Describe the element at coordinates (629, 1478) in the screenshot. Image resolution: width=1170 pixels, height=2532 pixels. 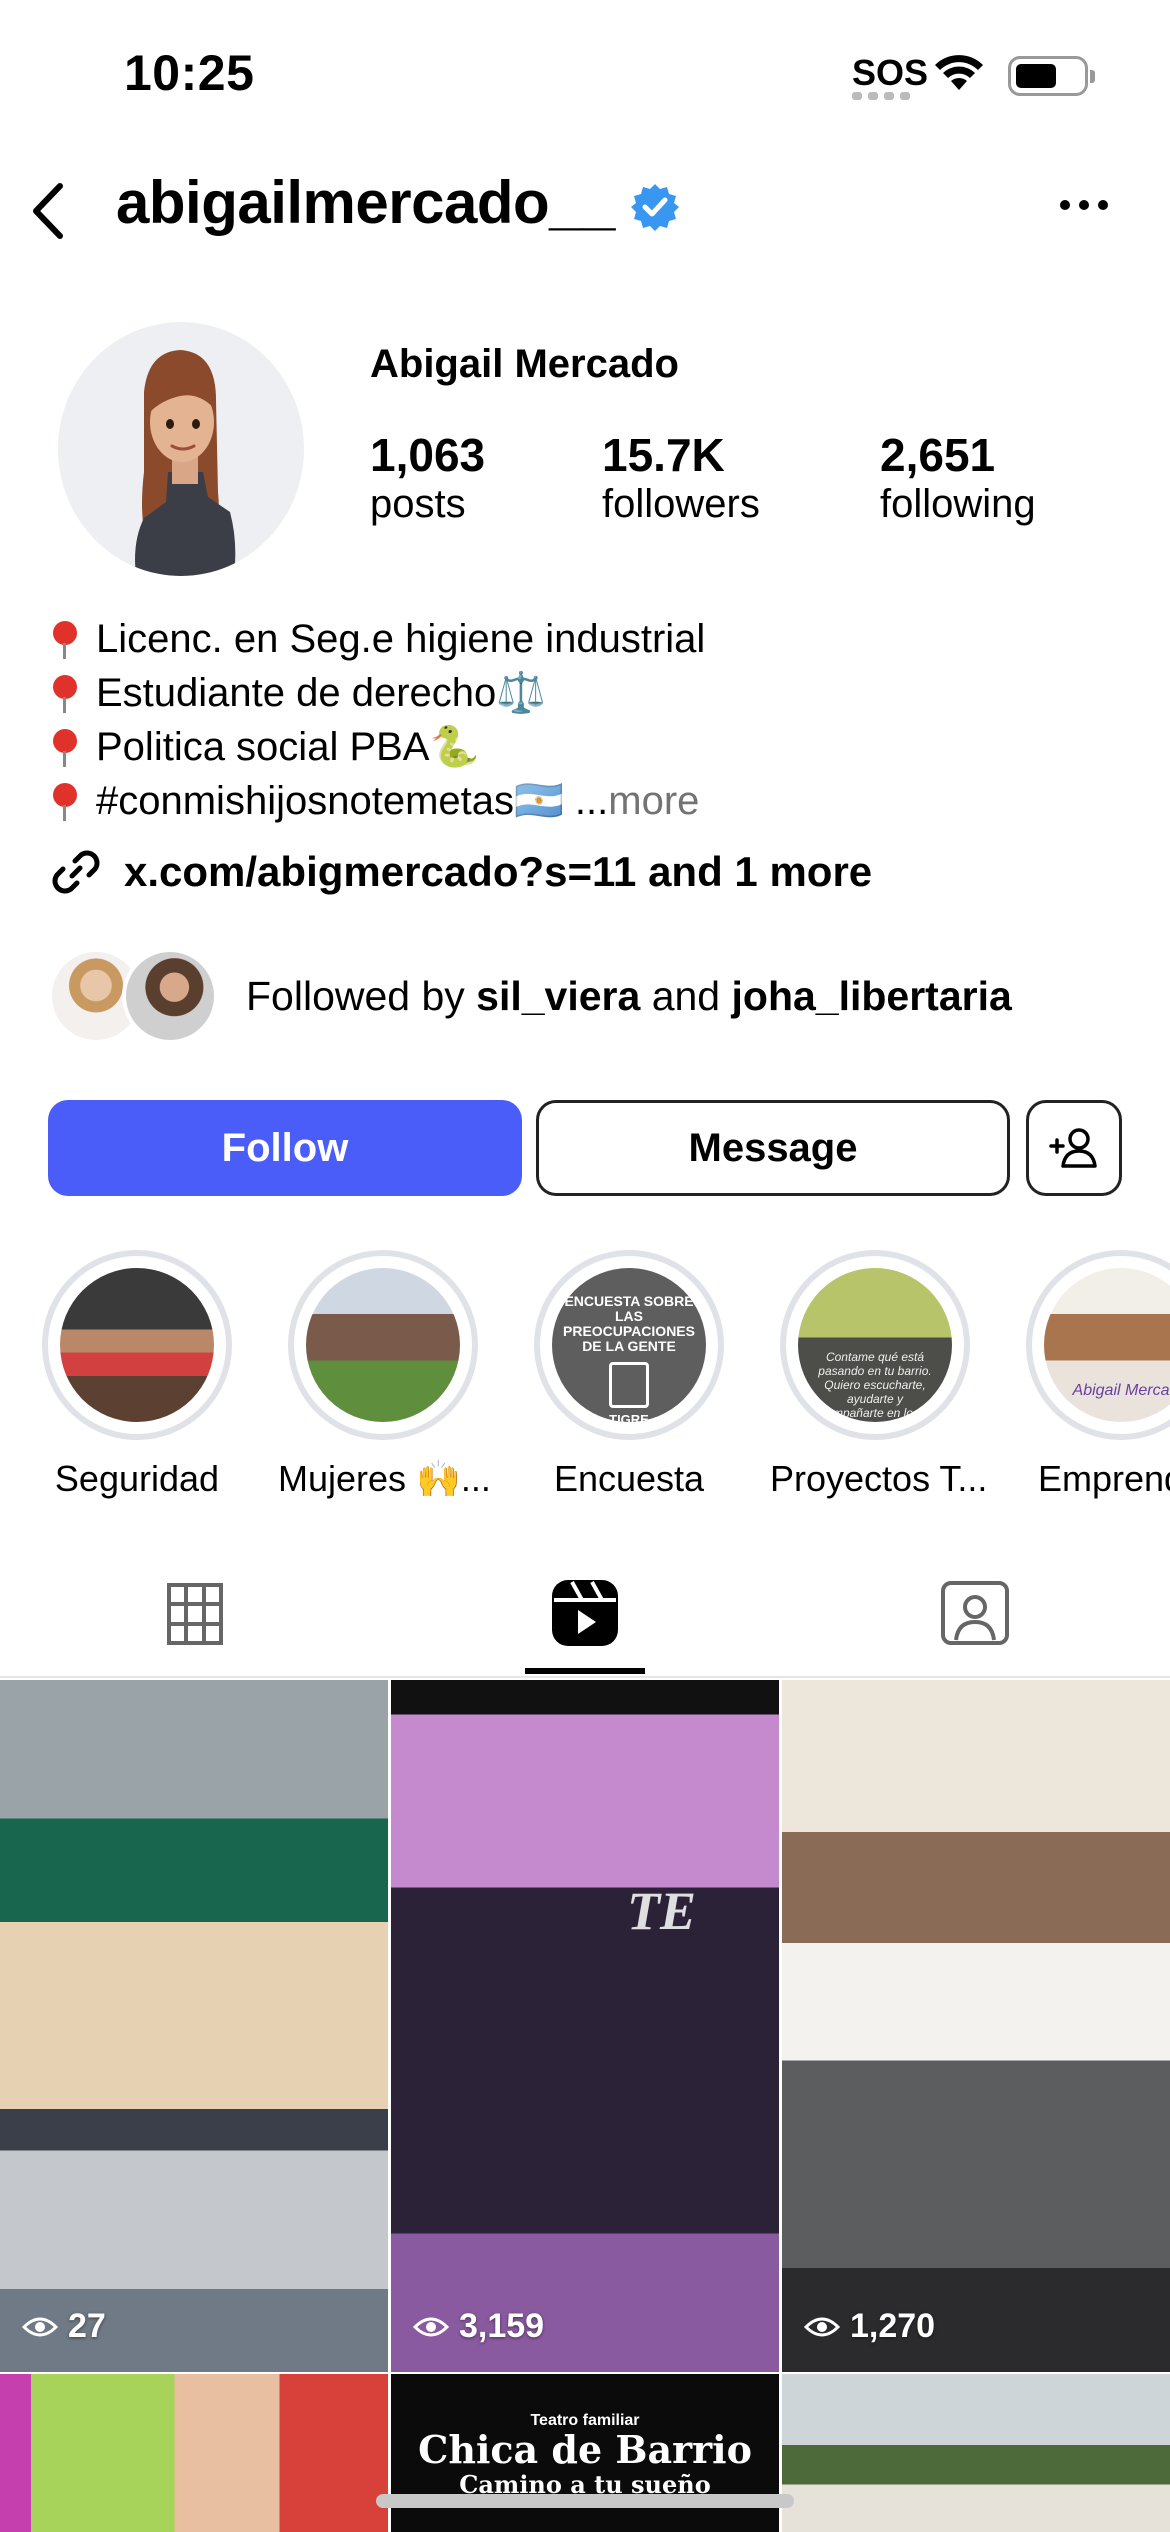
I see `highlight-label: Encuesta` at that location.